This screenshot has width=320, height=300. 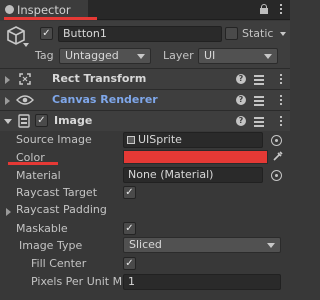 What do you see at coordinates (25, 79) in the screenshot?
I see `rect-transform-icon` at bounding box center [25, 79].